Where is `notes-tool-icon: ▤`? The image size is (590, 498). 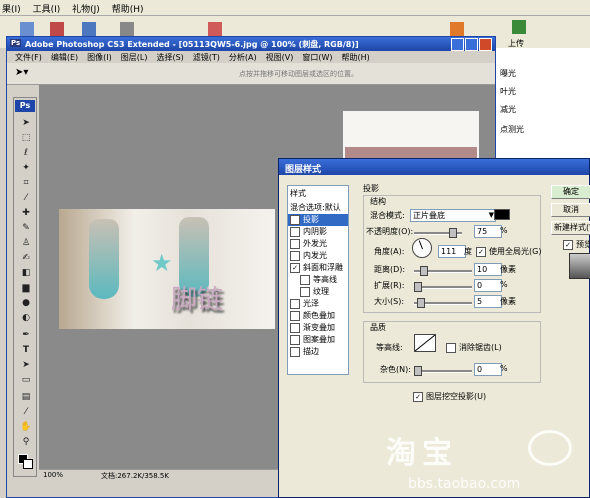
notes-tool-icon: ▤ is located at coordinates (26, 397).